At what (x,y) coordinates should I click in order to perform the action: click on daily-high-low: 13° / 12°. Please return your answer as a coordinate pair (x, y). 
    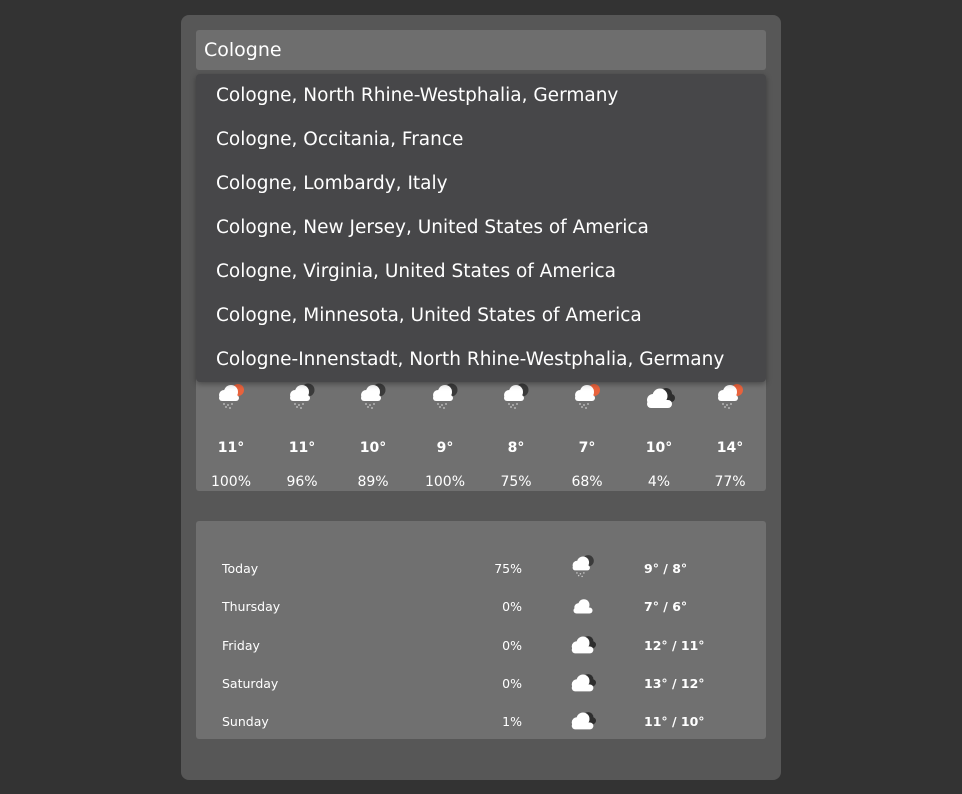
    Looking at the image, I should click on (674, 683).